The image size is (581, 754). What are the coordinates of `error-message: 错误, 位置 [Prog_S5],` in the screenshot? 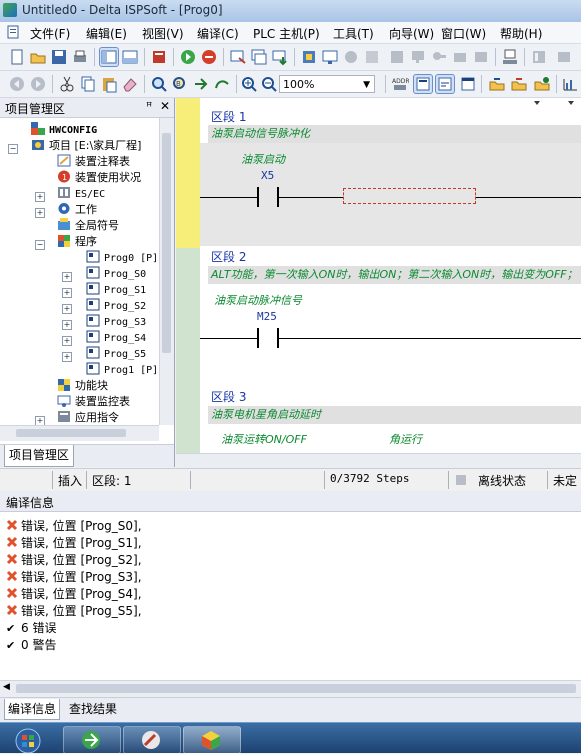 It's located at (74, 611).